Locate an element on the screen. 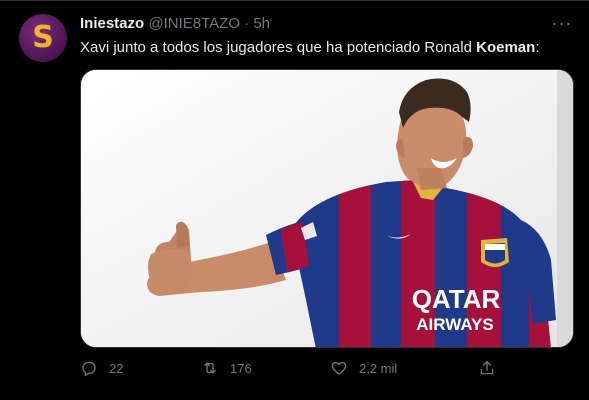 The image size is (589, 400). more-options-button: ··· is located at coordinates (562, 23).